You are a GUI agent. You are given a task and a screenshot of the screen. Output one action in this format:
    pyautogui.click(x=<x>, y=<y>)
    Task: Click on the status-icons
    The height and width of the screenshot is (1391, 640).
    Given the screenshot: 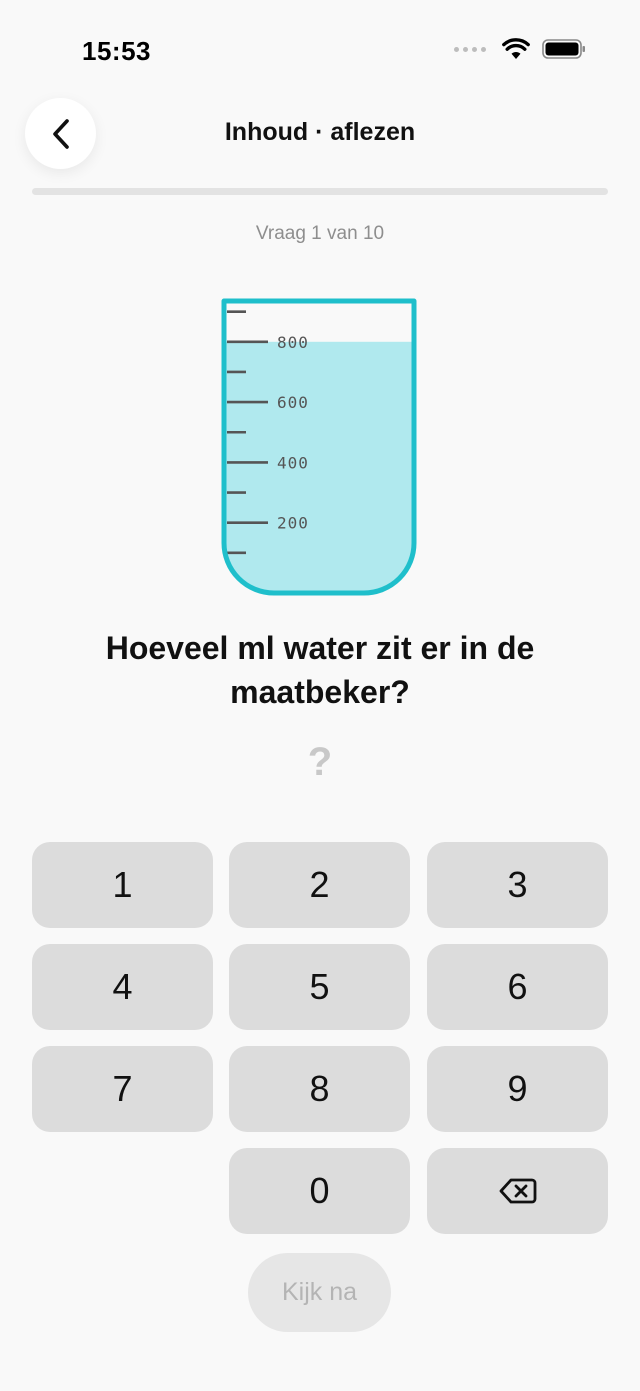 What is the action you would take?
    pyautogui.click(x=520, y=49)
    